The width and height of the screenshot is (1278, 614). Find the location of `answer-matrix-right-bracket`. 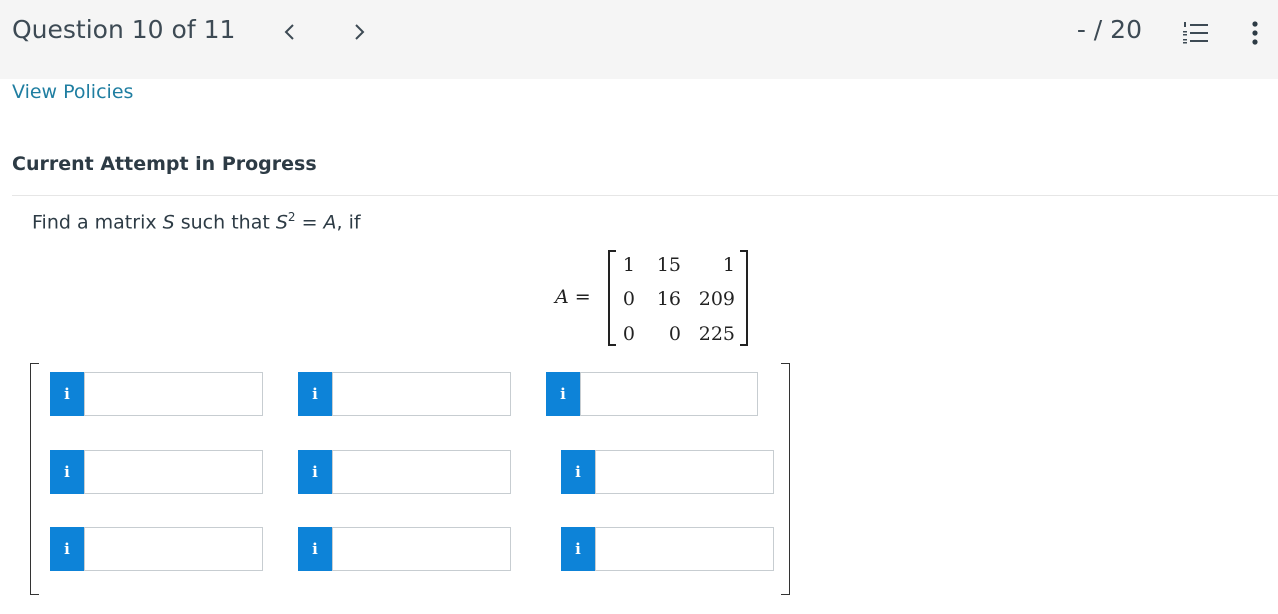

answer-matrix-right-bracket is located at coordinates (785, 479).